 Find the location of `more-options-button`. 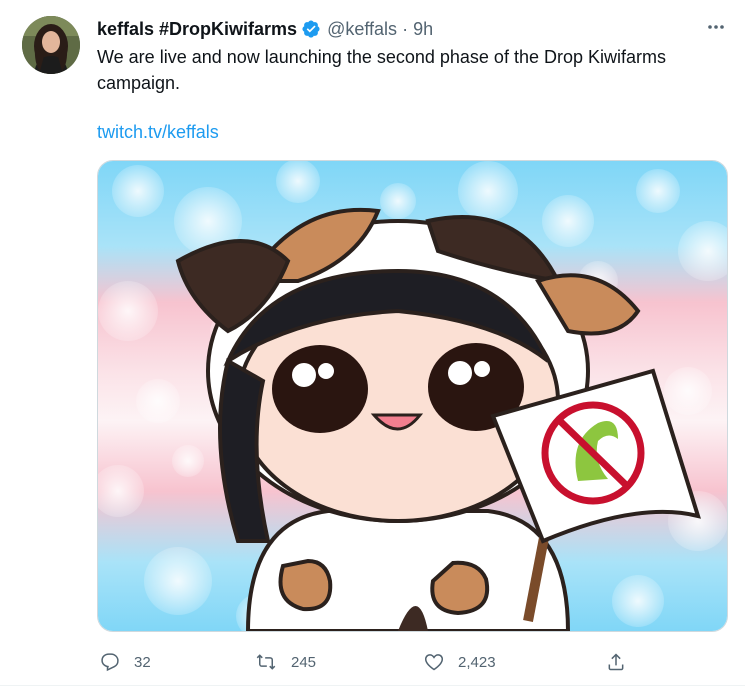

more-options-button is located at coordinates (716, 27).